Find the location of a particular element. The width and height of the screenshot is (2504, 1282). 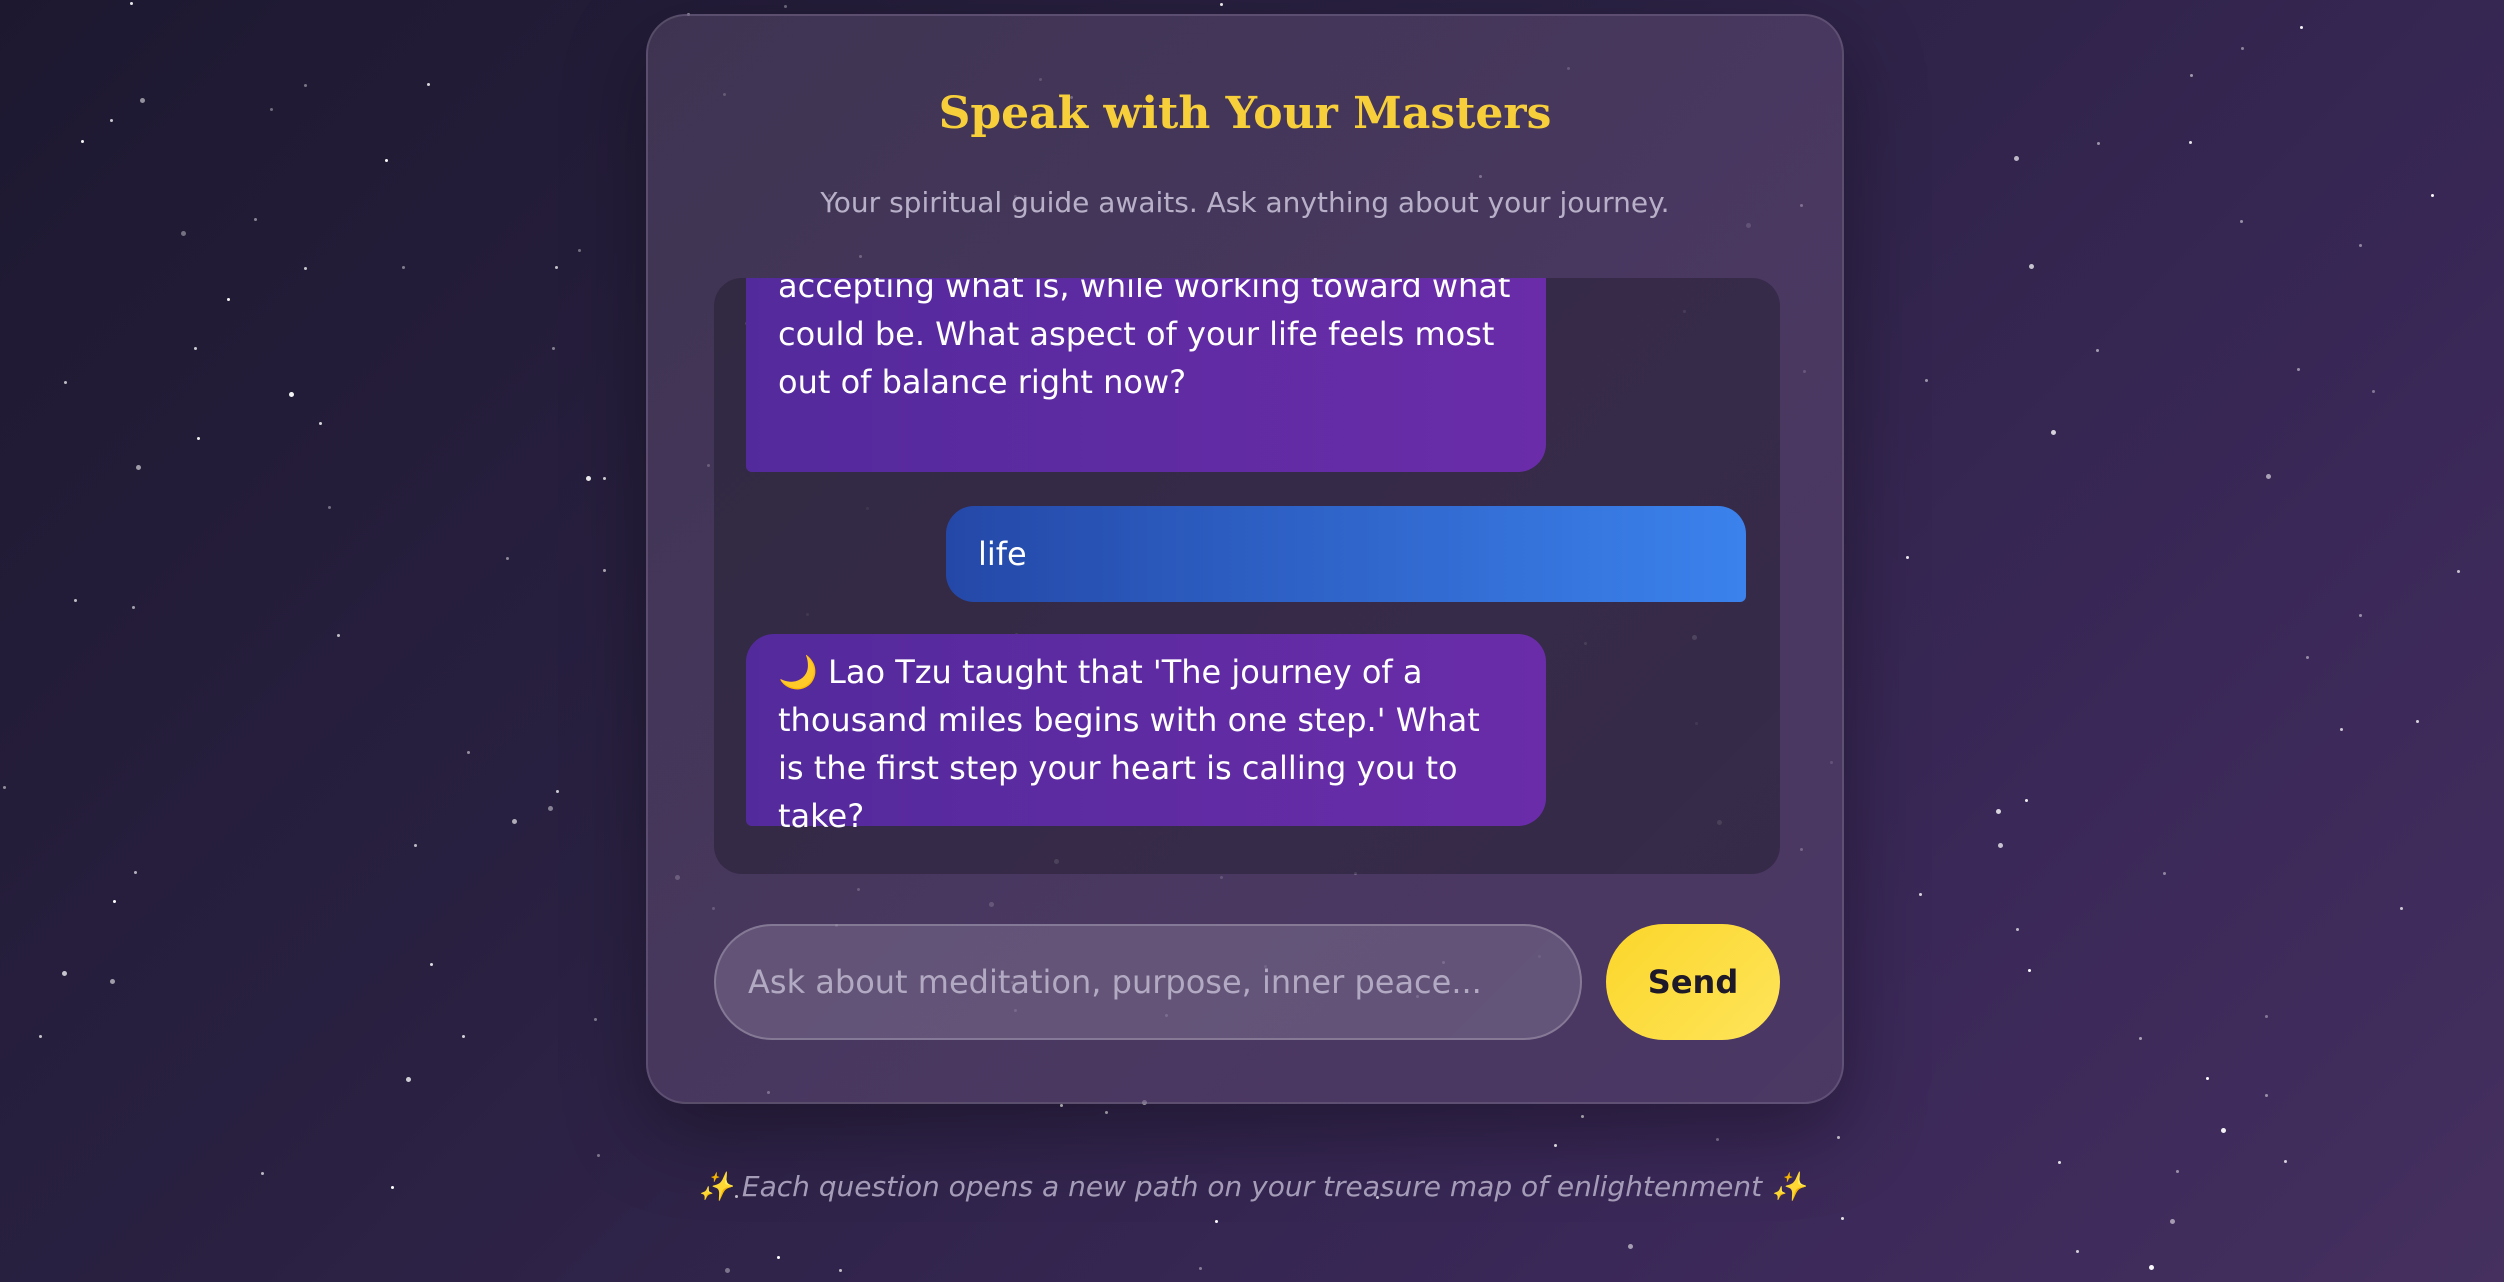

send-button: Send is located at coordinates (1693, 982).